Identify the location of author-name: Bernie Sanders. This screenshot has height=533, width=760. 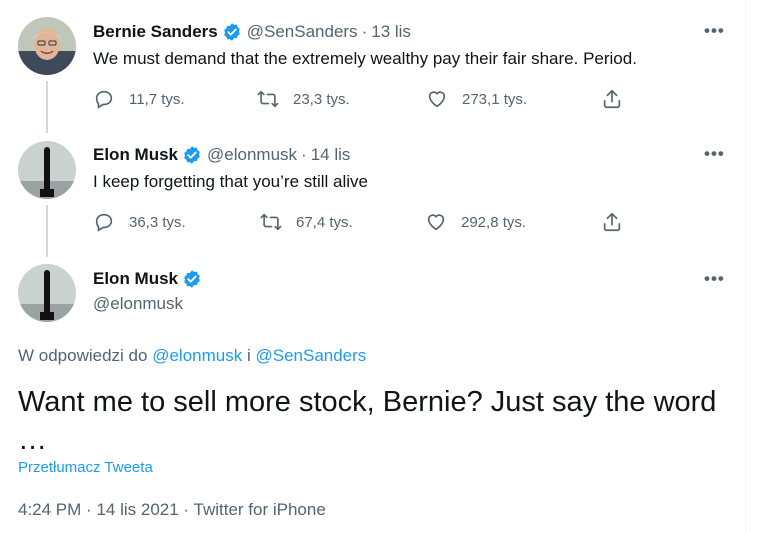
(155, 32).